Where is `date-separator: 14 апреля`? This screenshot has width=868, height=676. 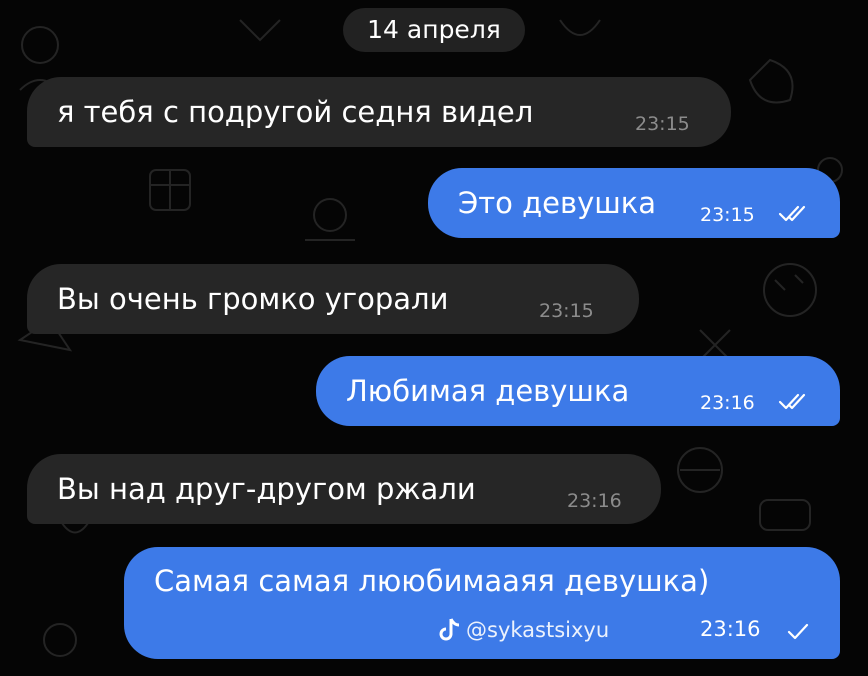
date-separator: 14 апреля is located at coordinates (434, 30).